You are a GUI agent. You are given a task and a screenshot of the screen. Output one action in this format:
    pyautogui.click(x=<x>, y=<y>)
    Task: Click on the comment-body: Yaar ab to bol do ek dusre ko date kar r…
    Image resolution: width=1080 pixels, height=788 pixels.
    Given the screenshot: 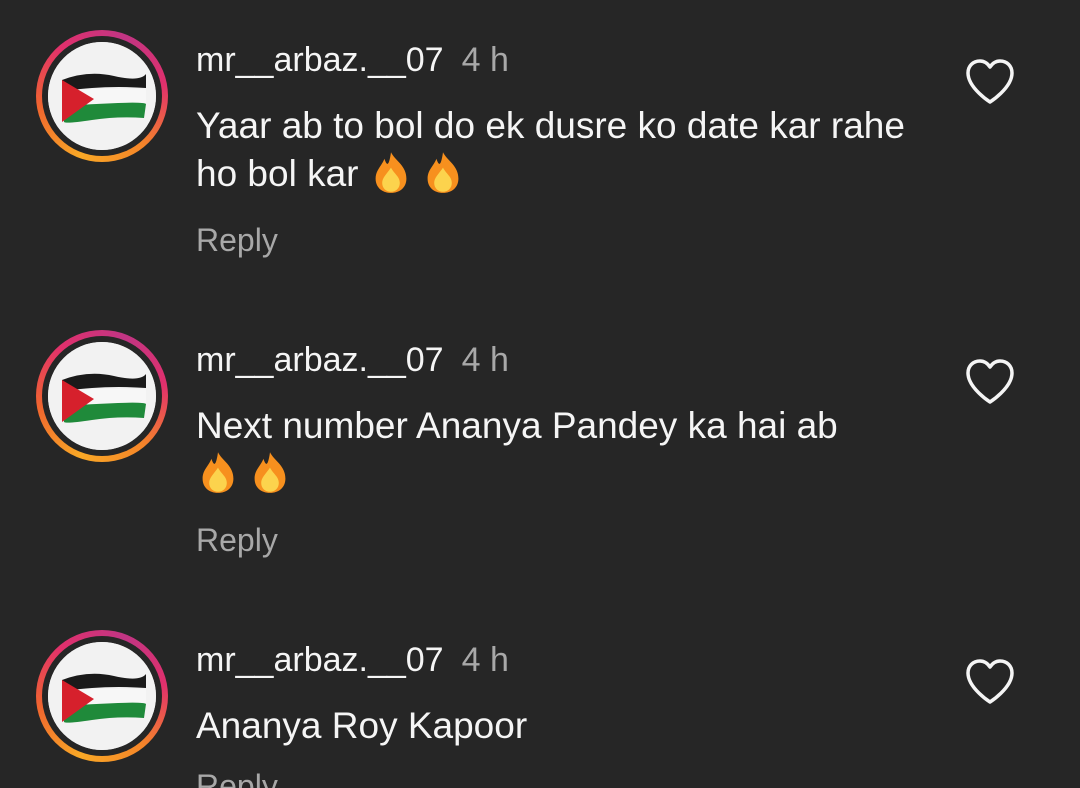 What is the action you would take?
    pyautogui.click(x=550, y=149)
    